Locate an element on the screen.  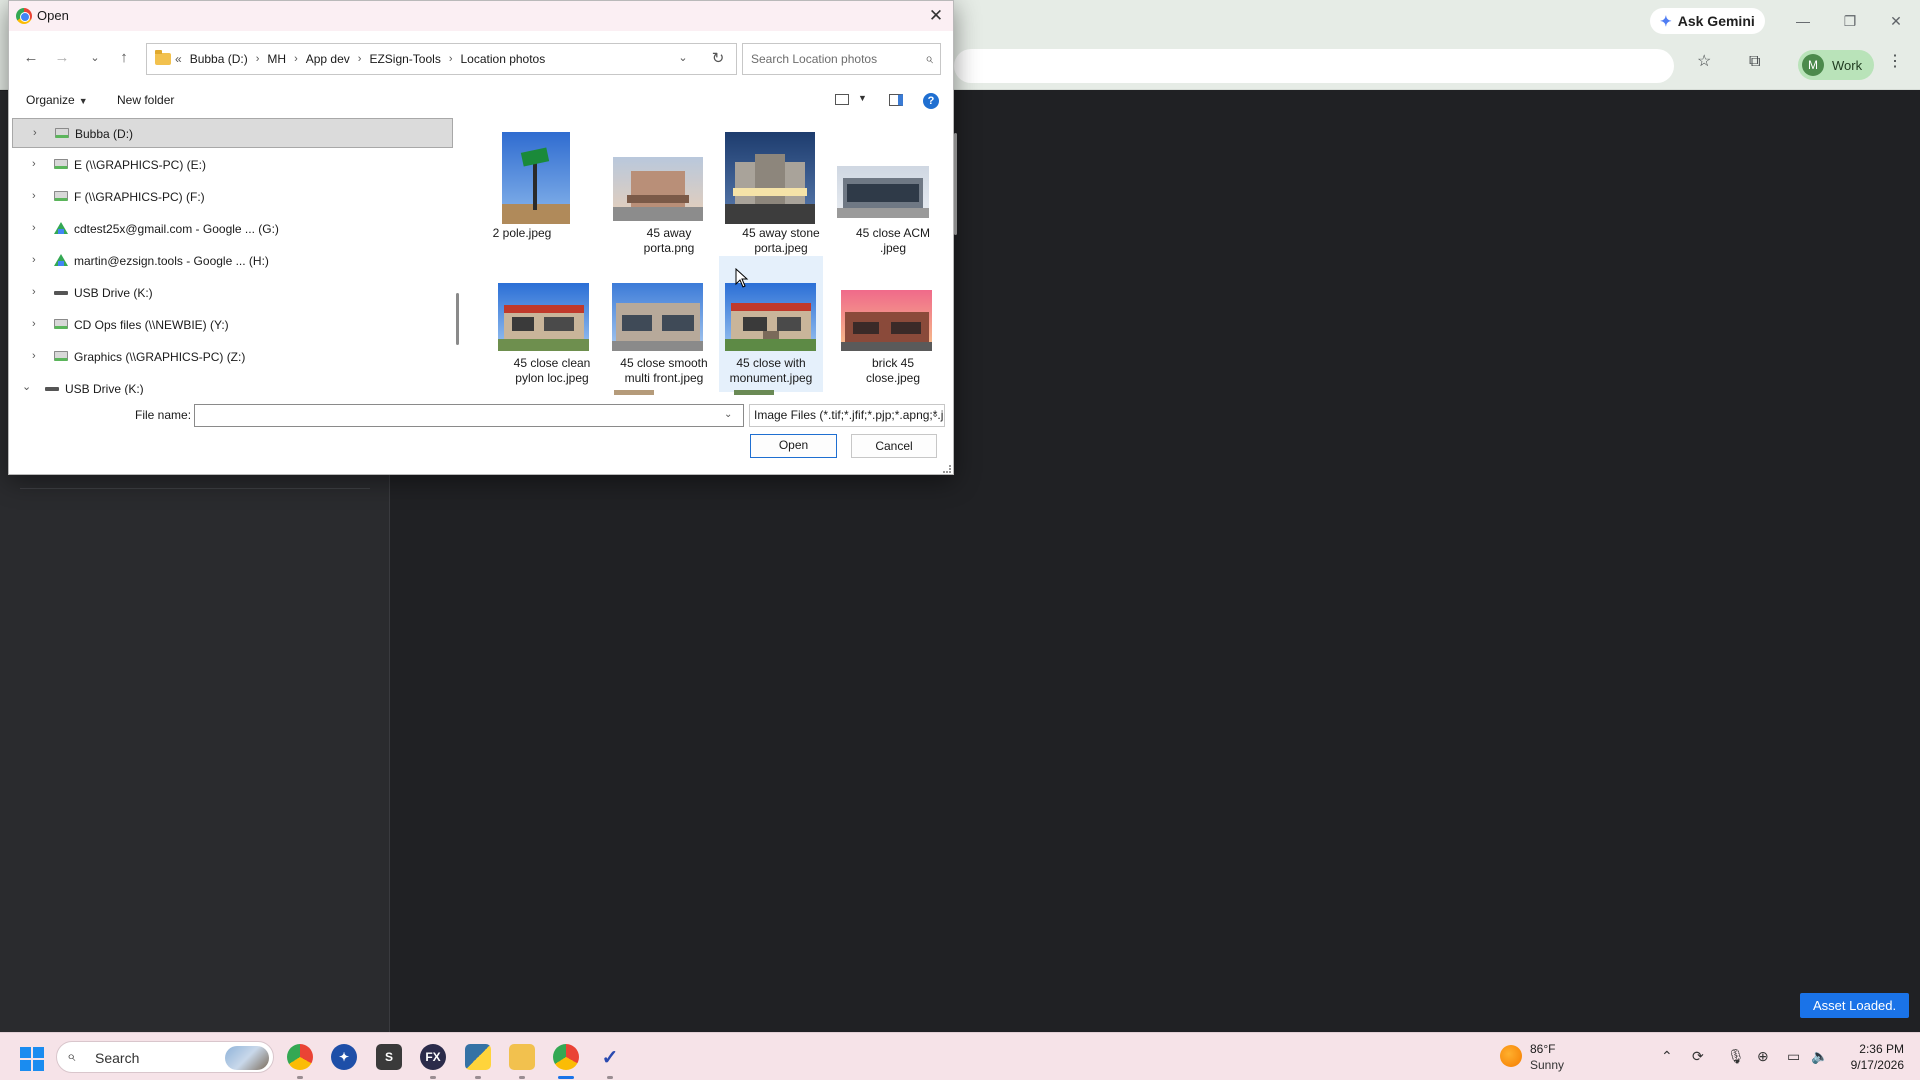
chrome-active-icon is located at coordinates (566, 1057).